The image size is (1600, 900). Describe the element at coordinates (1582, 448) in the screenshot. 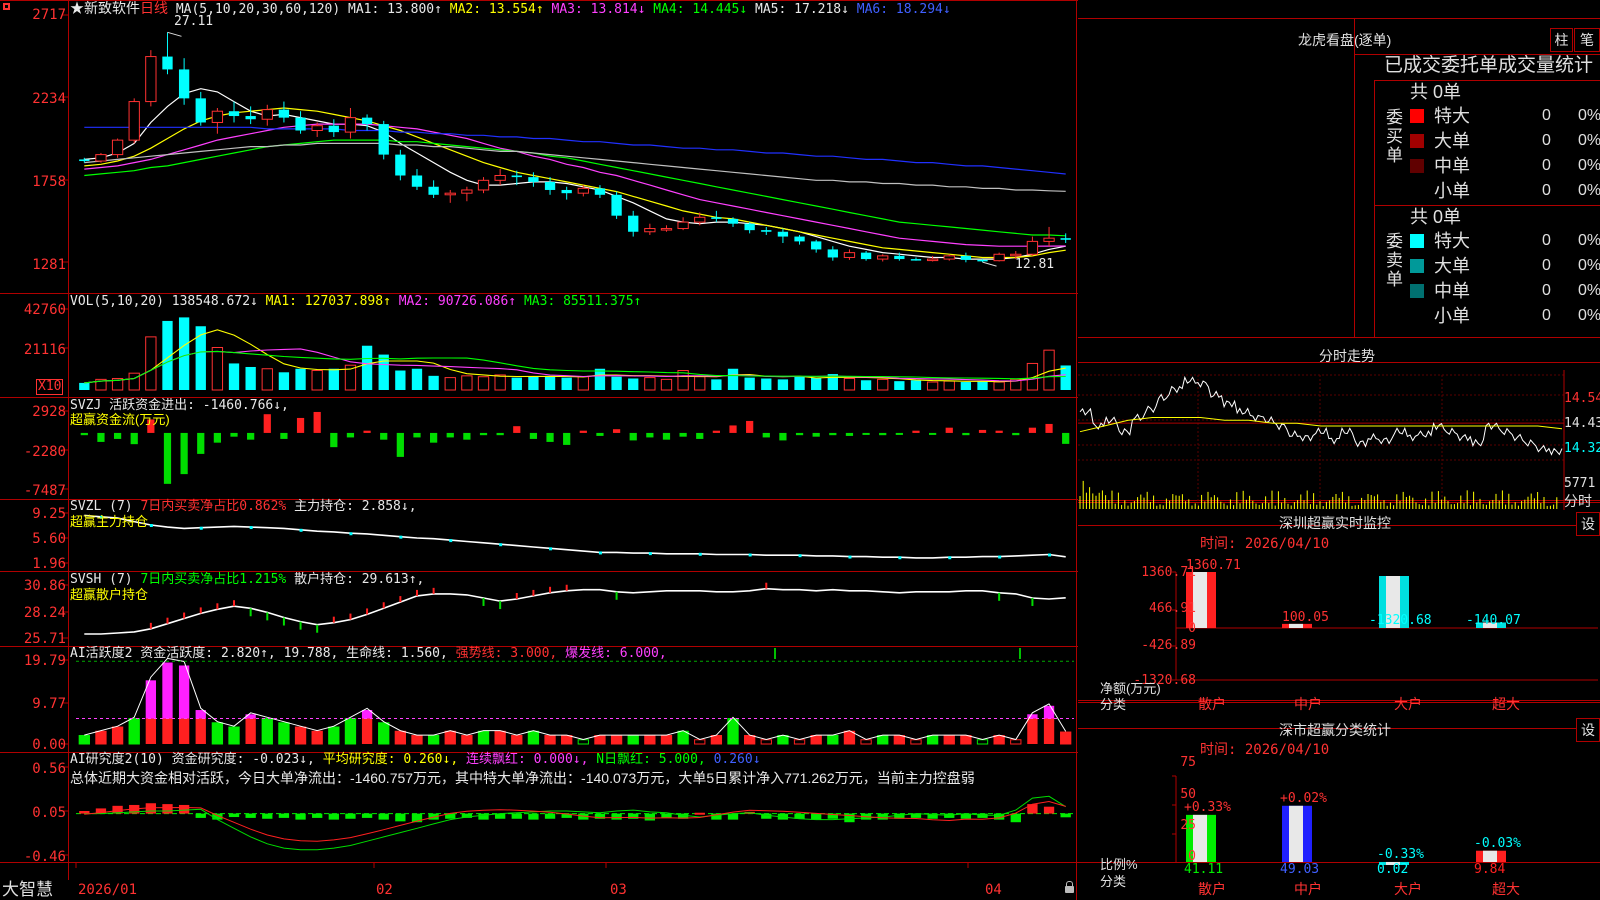

I see `intraday-price-low: 14.32` at that location.